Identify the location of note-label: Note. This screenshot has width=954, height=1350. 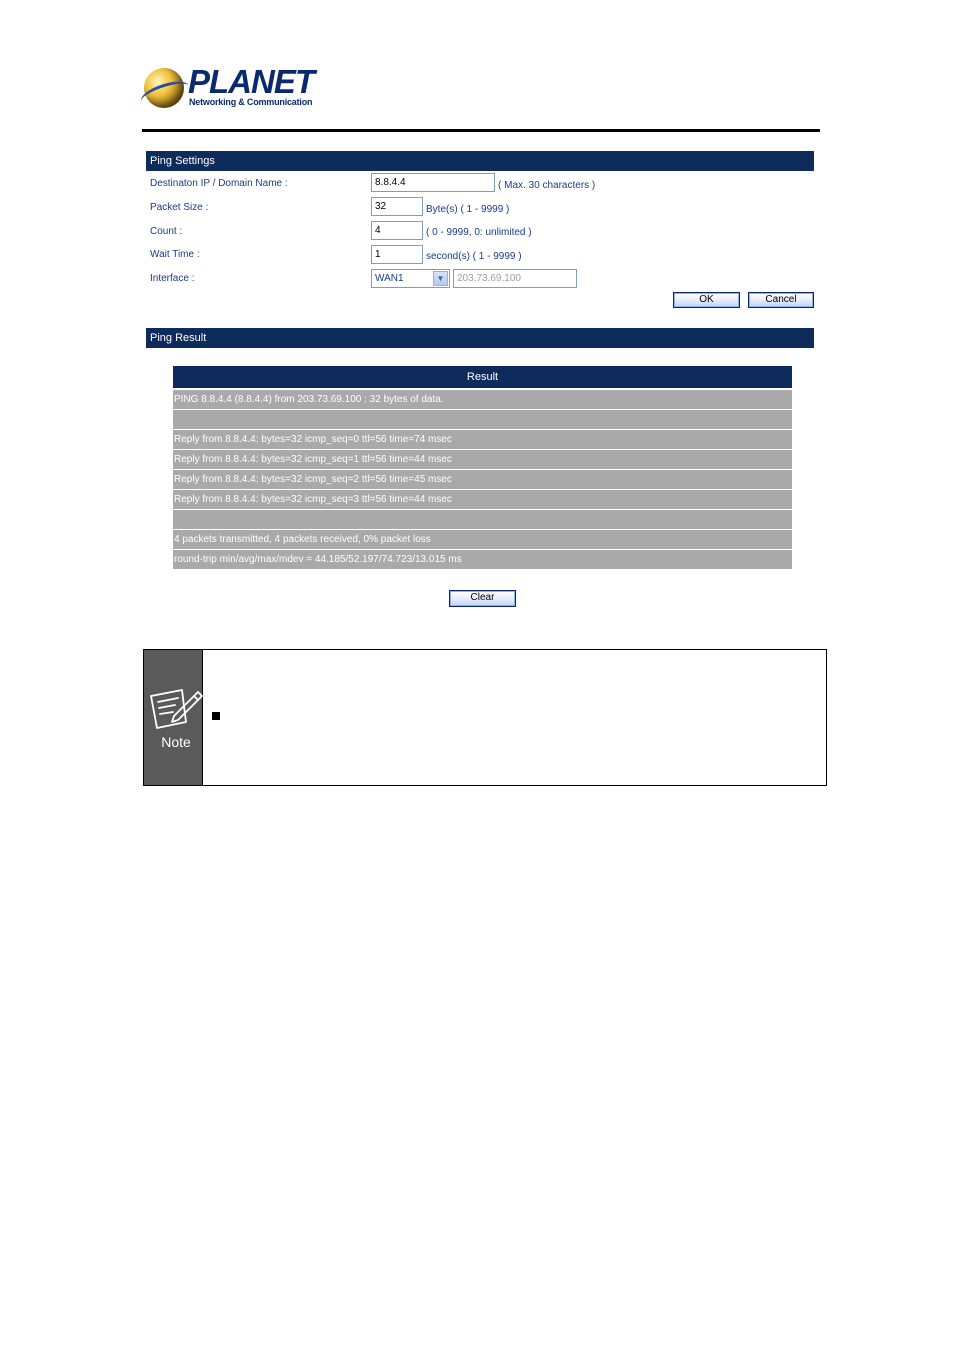
(176, 742).